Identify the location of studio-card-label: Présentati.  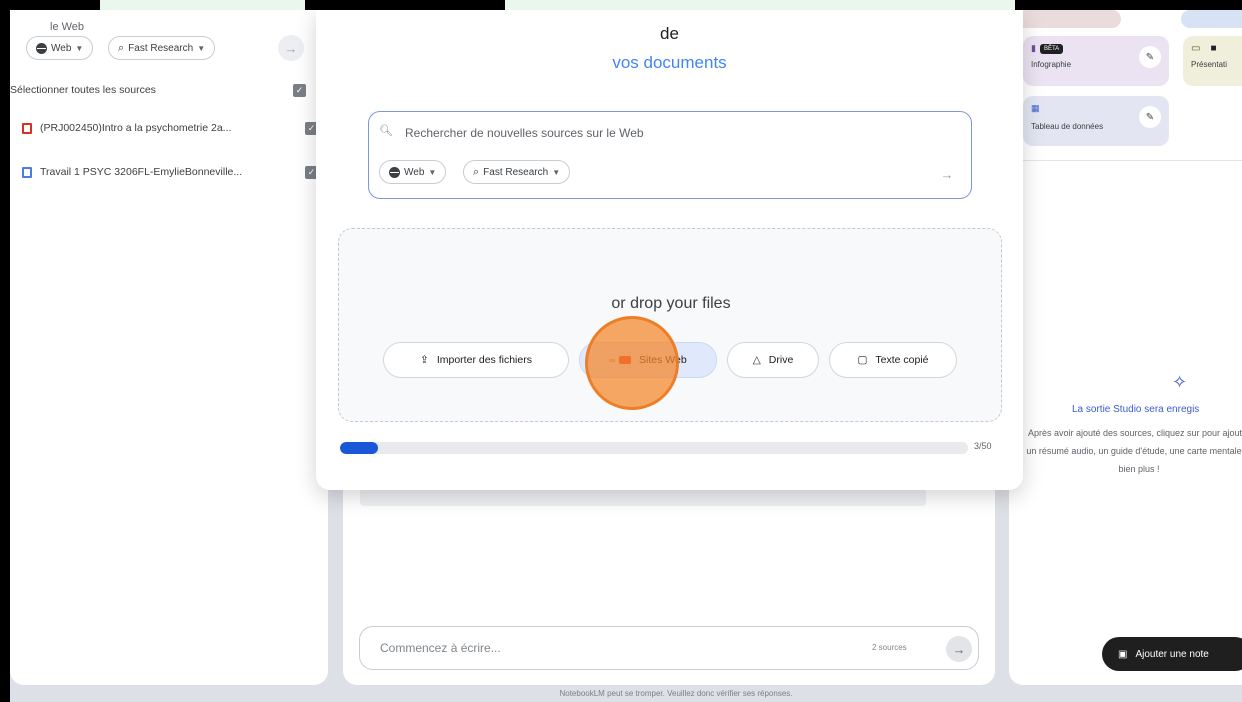
(1209, 64).